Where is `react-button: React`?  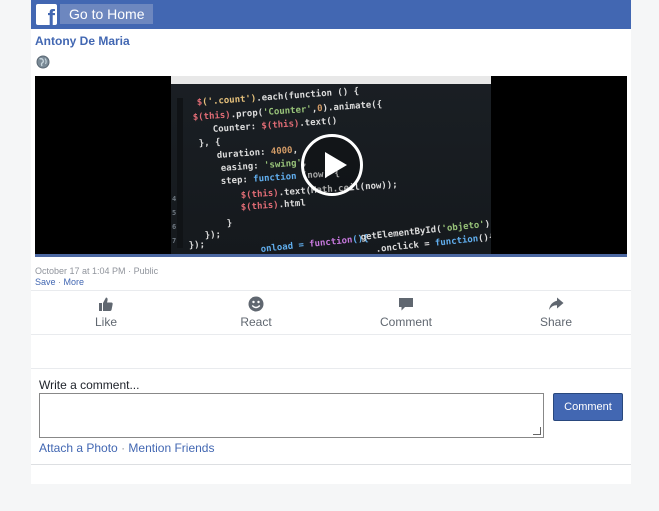
react-button: React is located at coordinates (256, 312).